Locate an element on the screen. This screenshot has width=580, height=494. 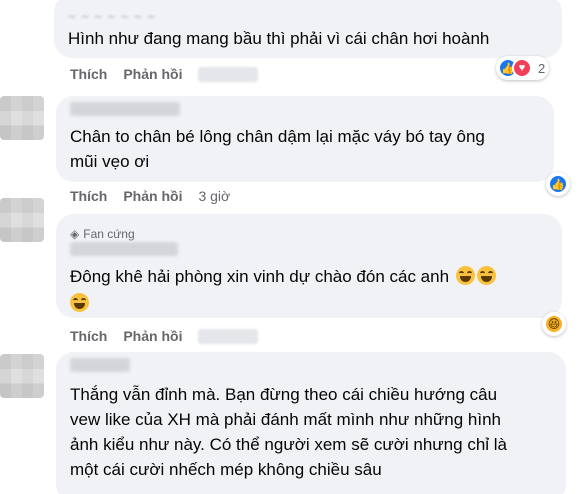
comment-text-line: mũi vẹo ơi is located at coordinates (110, 161).